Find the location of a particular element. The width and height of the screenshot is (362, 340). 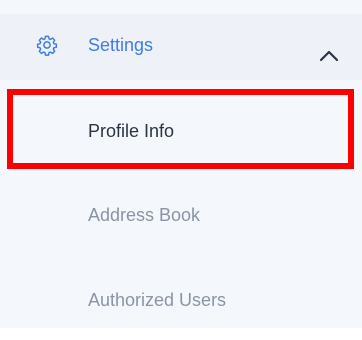

menu-item-label: Authorized Users is located at coordinates (157, 300).